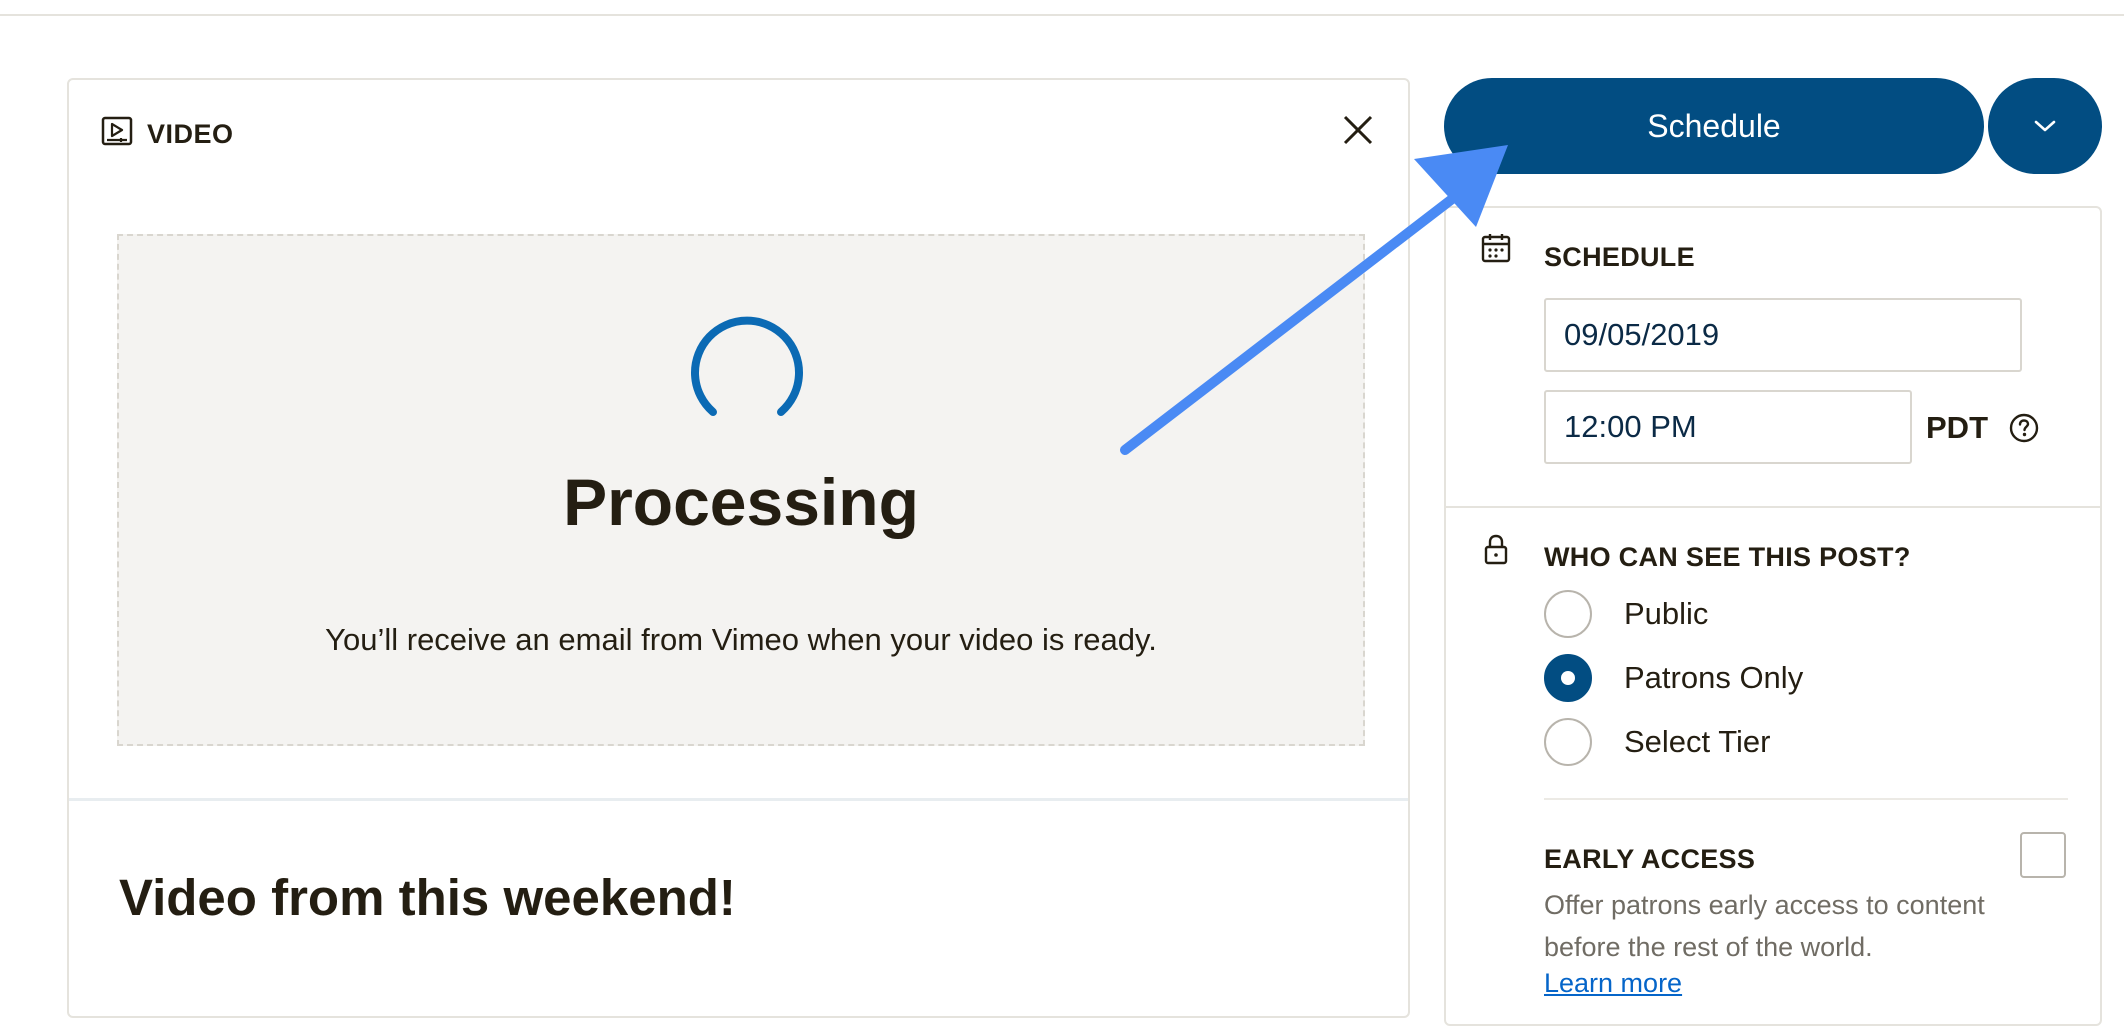 The width and height of the screenshot is (2124, 1026). What do you see at coordinates (1568, 742) in the screenshot?
I see `radio-select-tier` at bounding box center [1568, 742].